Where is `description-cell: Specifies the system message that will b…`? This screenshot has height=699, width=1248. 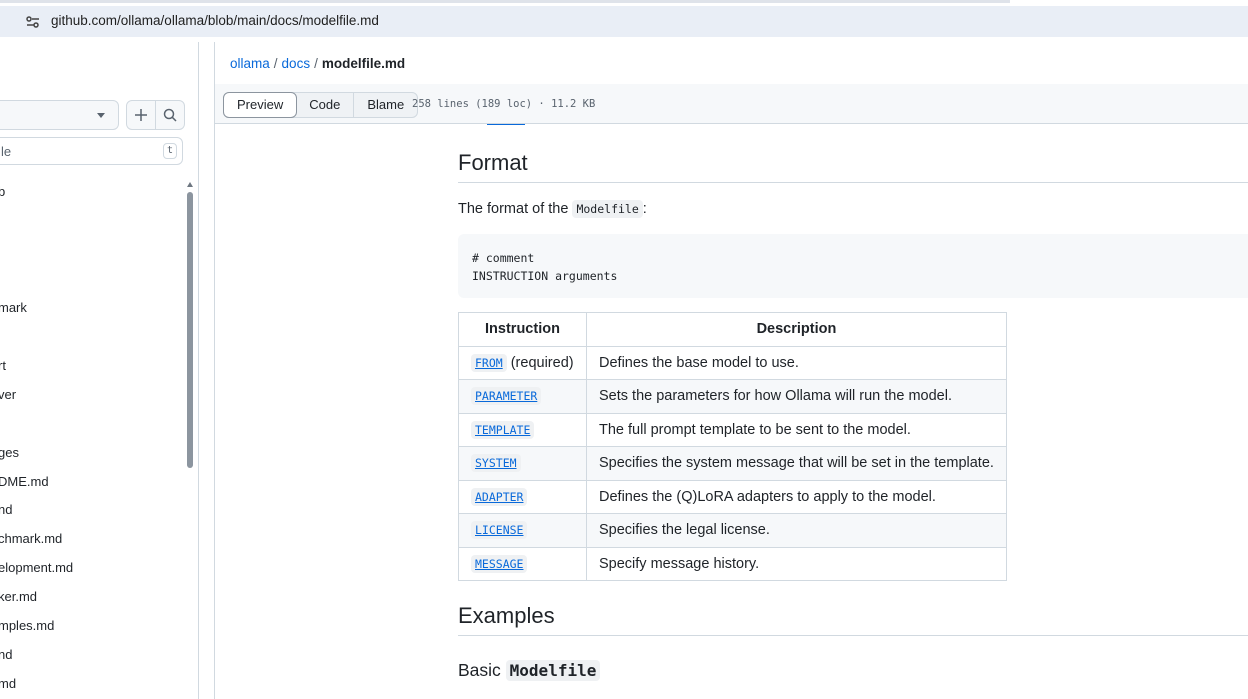
description-cell: Specifies the system message that will b… is located at coordinates (796, 463).